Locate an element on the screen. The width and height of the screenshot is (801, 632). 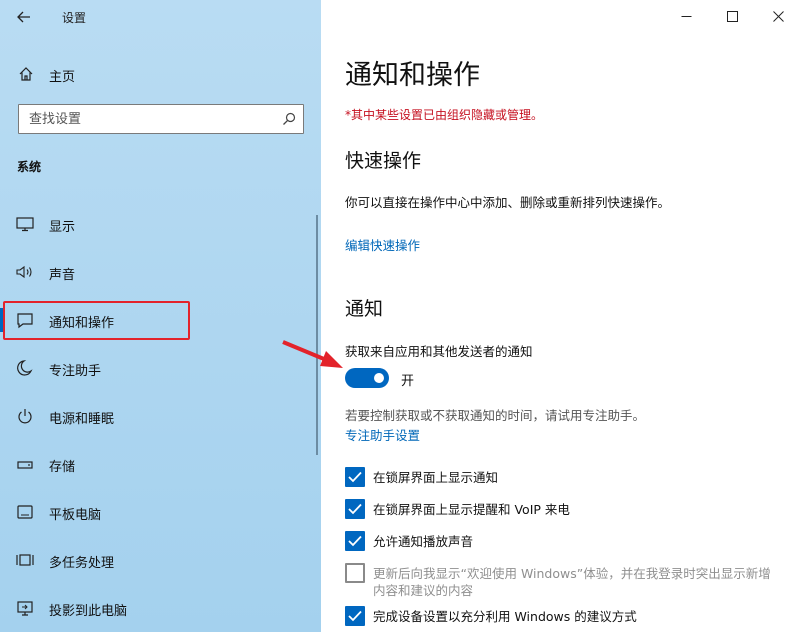
storage-icon is located at coordinates (25, 465).